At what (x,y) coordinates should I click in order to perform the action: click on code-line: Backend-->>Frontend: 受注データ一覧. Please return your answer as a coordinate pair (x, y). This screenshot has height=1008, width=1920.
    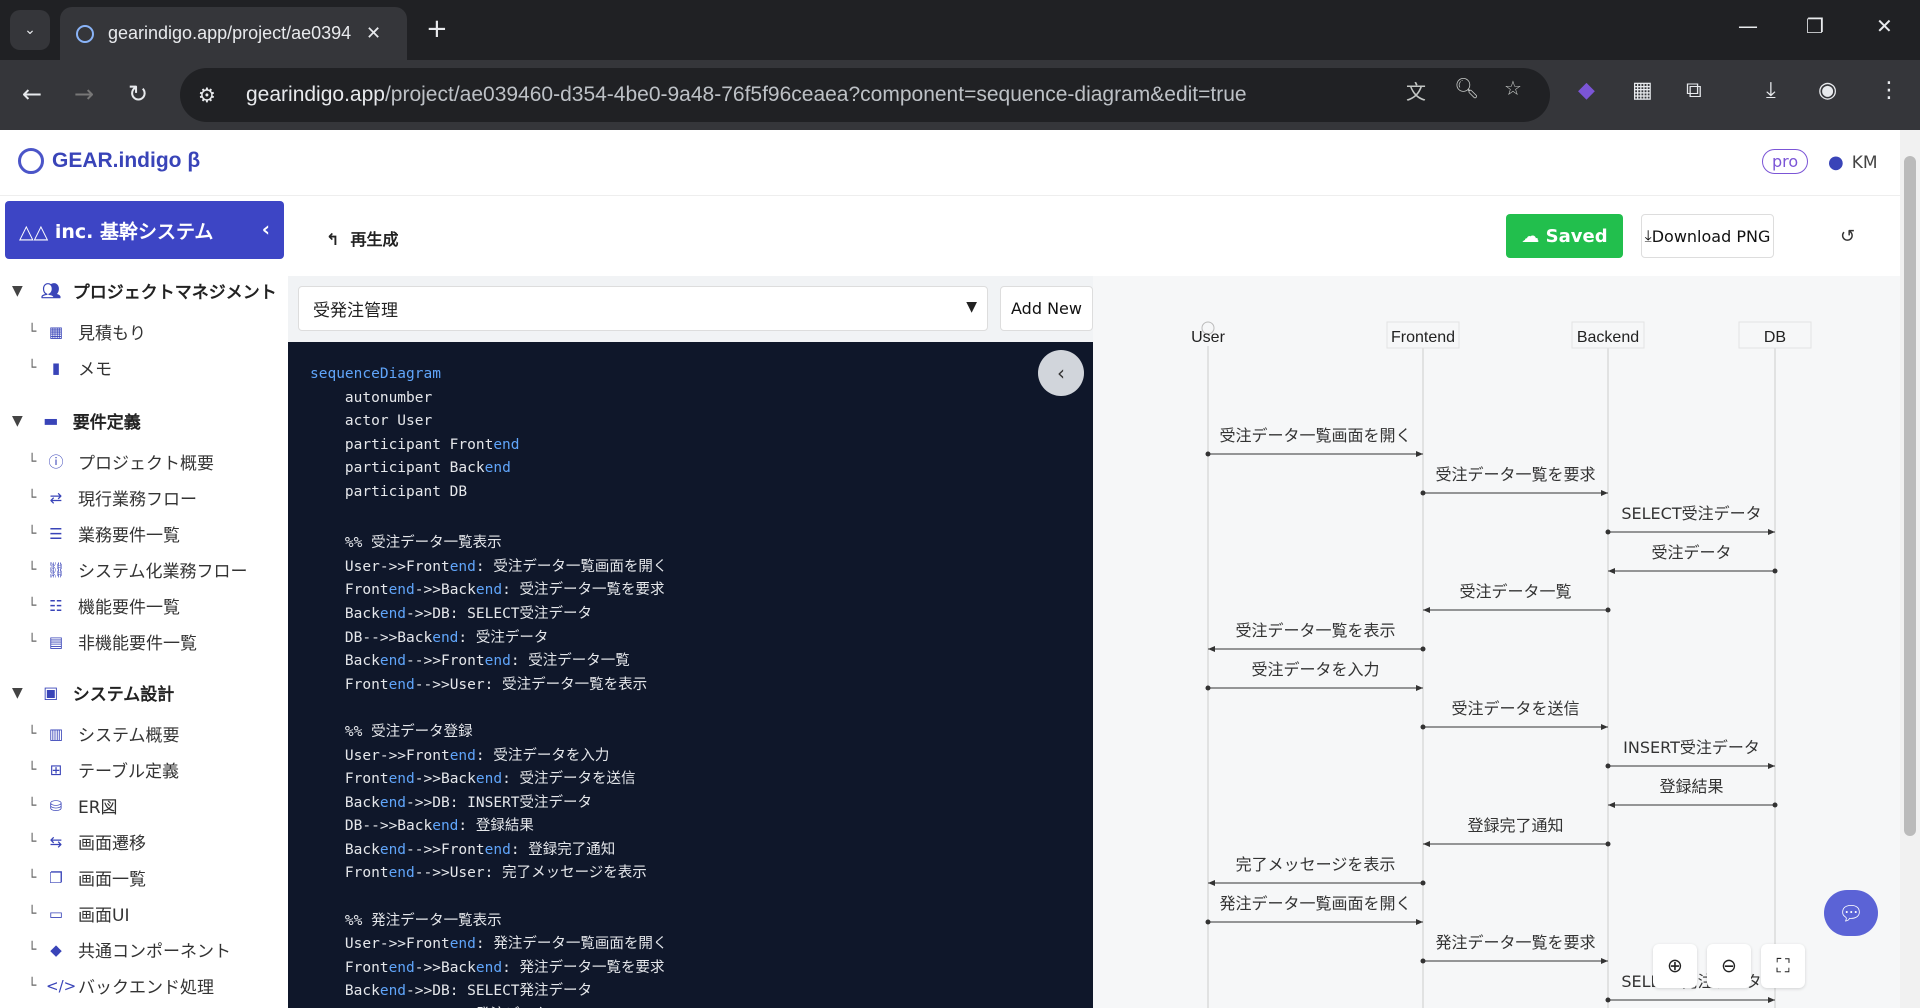
    Looking at the image, I should click on (470, 661).